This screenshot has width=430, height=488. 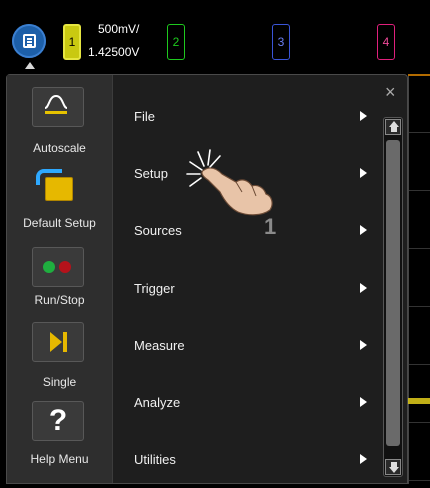 What do you see at coordinates (59, 459) in the screenshot?
I see `help-menu-label: Help Menu` at bounding box center [59, 459].